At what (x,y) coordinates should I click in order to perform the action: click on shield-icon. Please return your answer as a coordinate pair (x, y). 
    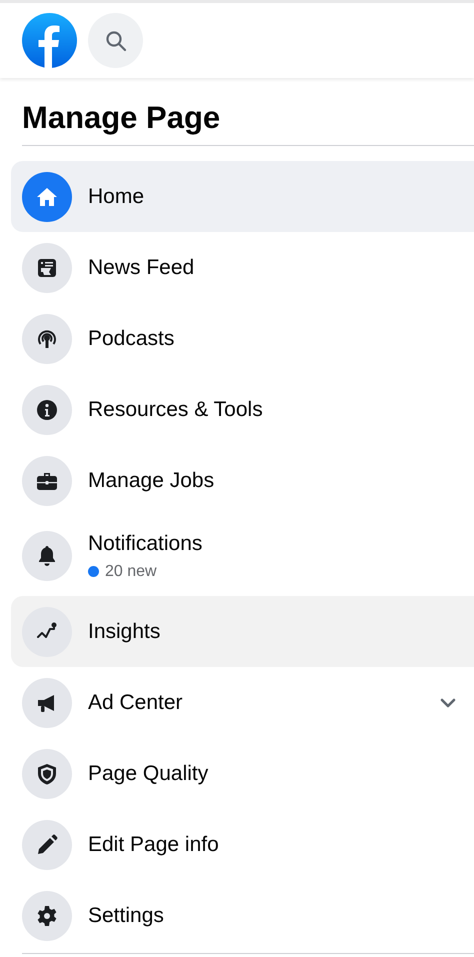
    Looking at the image, I should click on (47, 774).